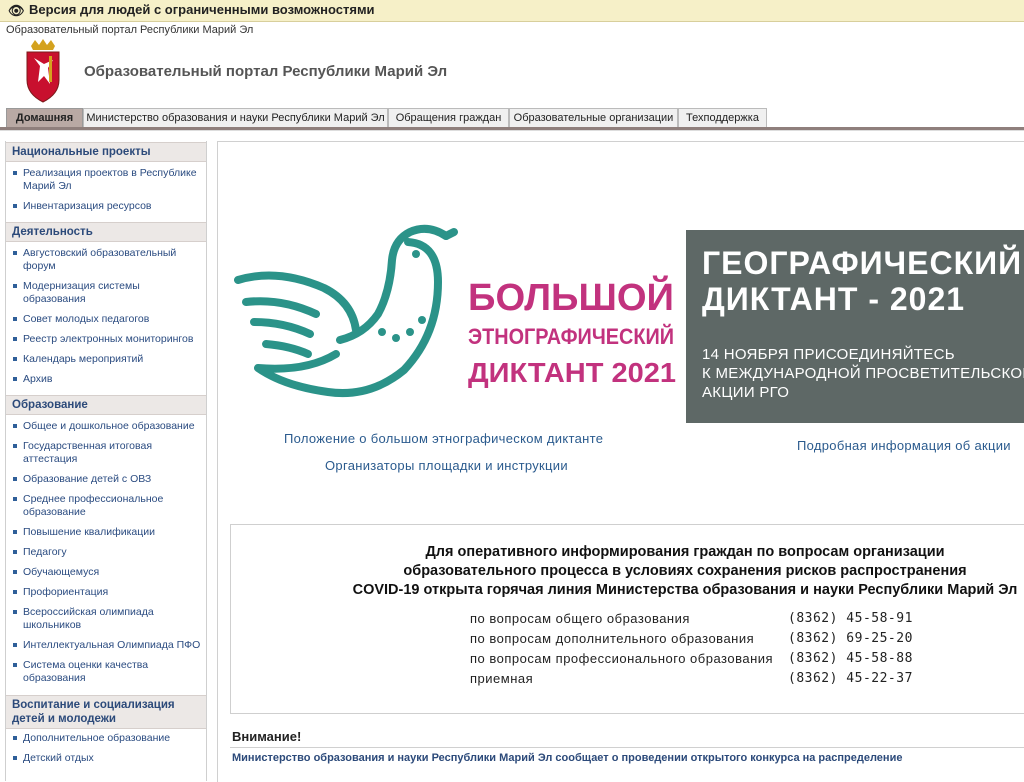 This screenshot has height=782, width=1024. Describe the element at coordinates (43, 71) in the screenshot. I see `coat-of-arms-logo` at that location.